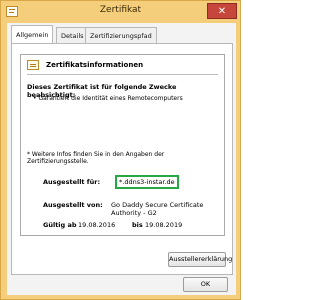  I want to click on issued-to-label: Ausgestellt für:, so click(72, 182).